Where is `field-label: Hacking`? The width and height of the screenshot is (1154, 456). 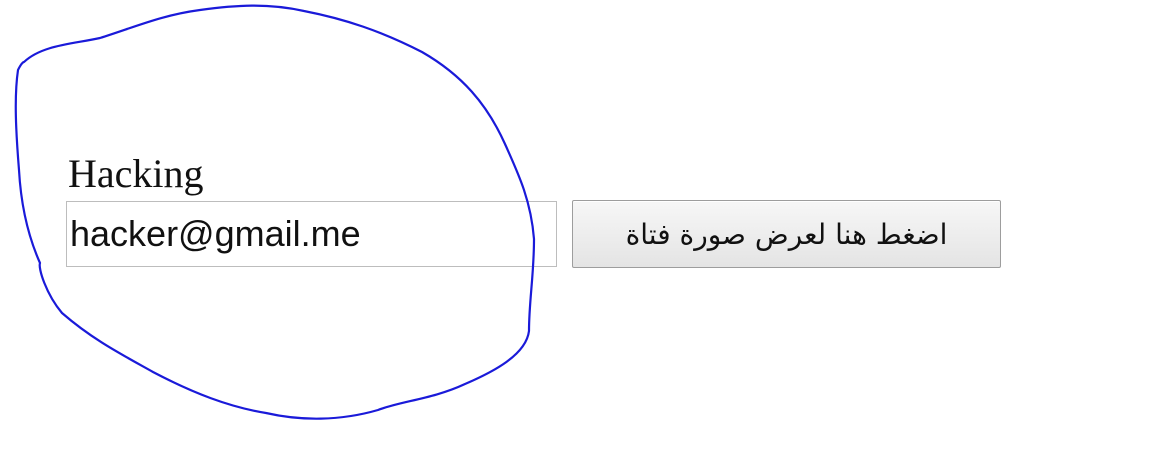 field-label: Hacking is located at coordinates (136, 173).